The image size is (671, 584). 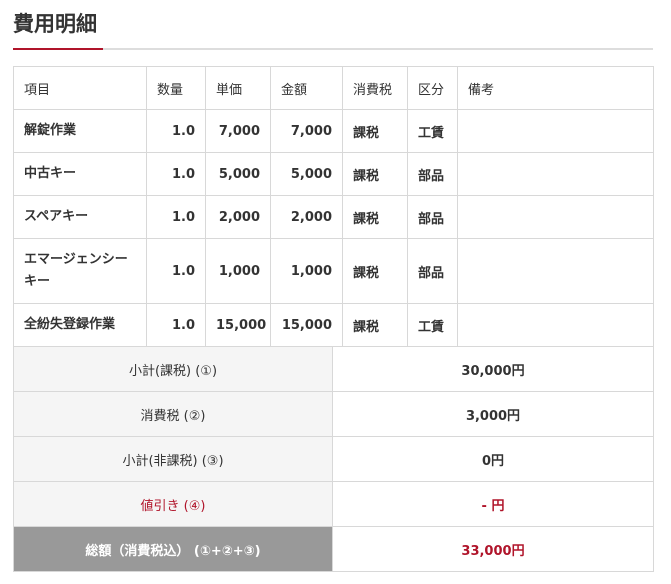 What do you see at coordinates (333, 49) in the screenshot?
I see `title-underline` at bounding box center [333, 49].